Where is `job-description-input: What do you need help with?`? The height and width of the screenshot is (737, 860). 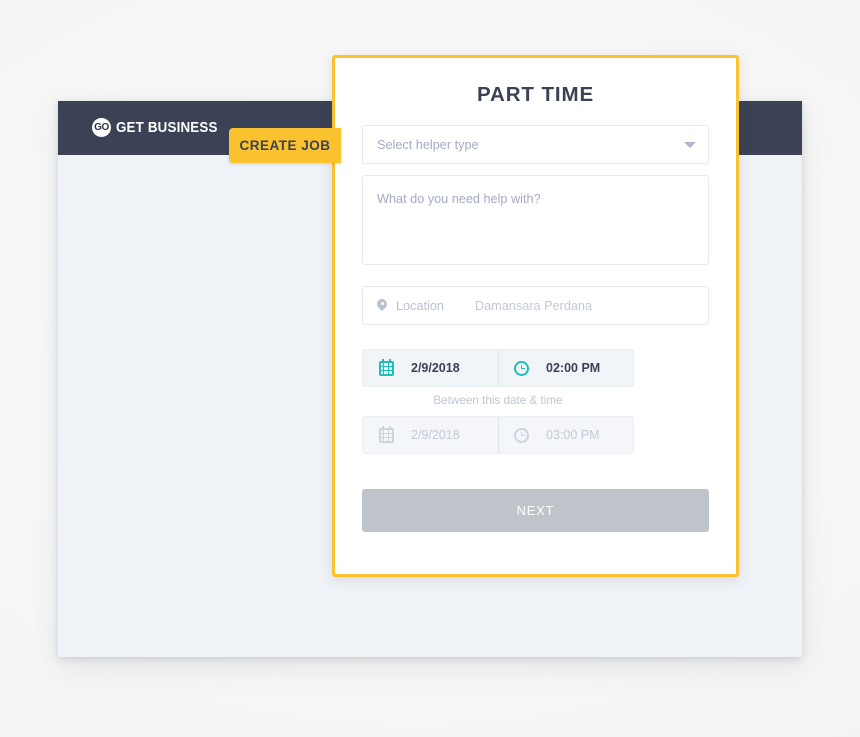 job-description-input: What do you need help with? is located at coordinates (535, 220).